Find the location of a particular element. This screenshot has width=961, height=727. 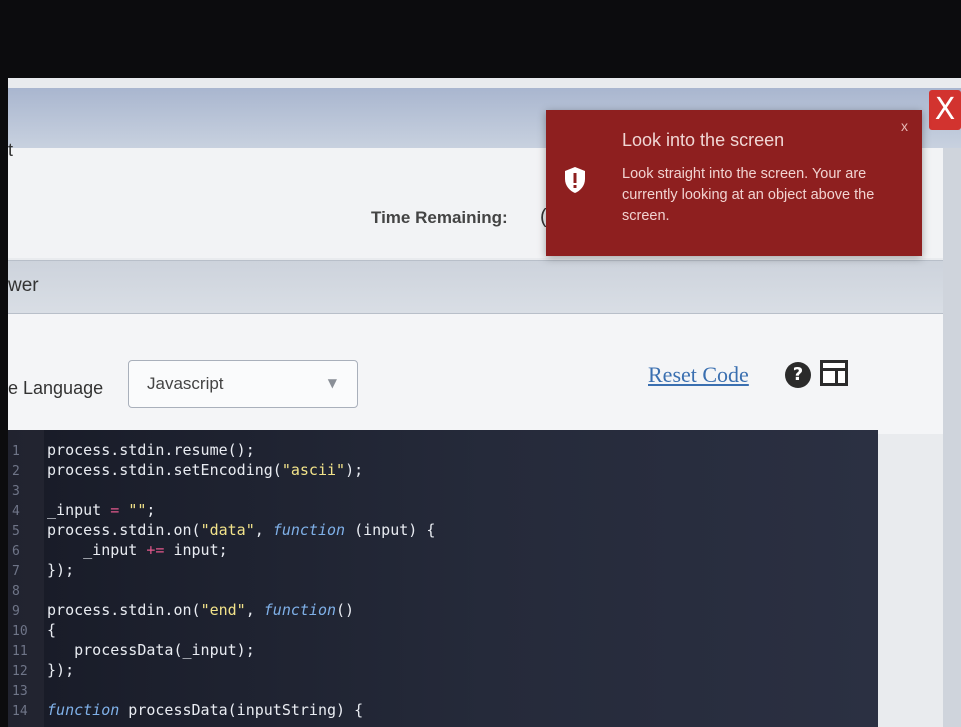

line-number: 13 is located at coordinates (20, 691).